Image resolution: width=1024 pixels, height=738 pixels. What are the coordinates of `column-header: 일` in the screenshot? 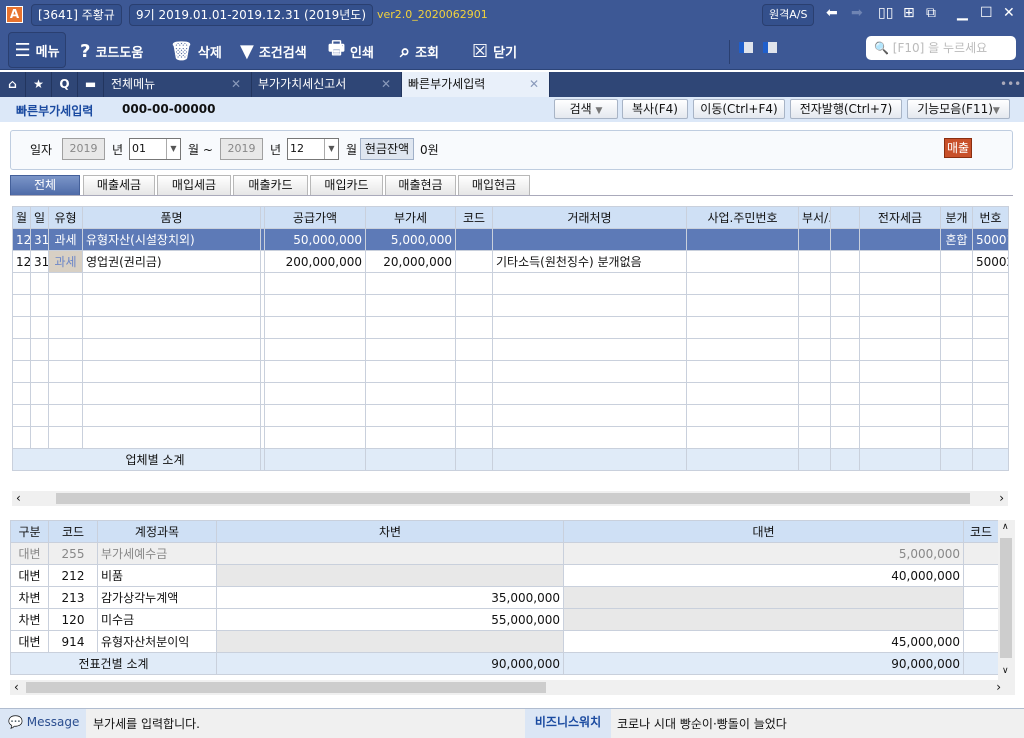 It's located at (39, 217).